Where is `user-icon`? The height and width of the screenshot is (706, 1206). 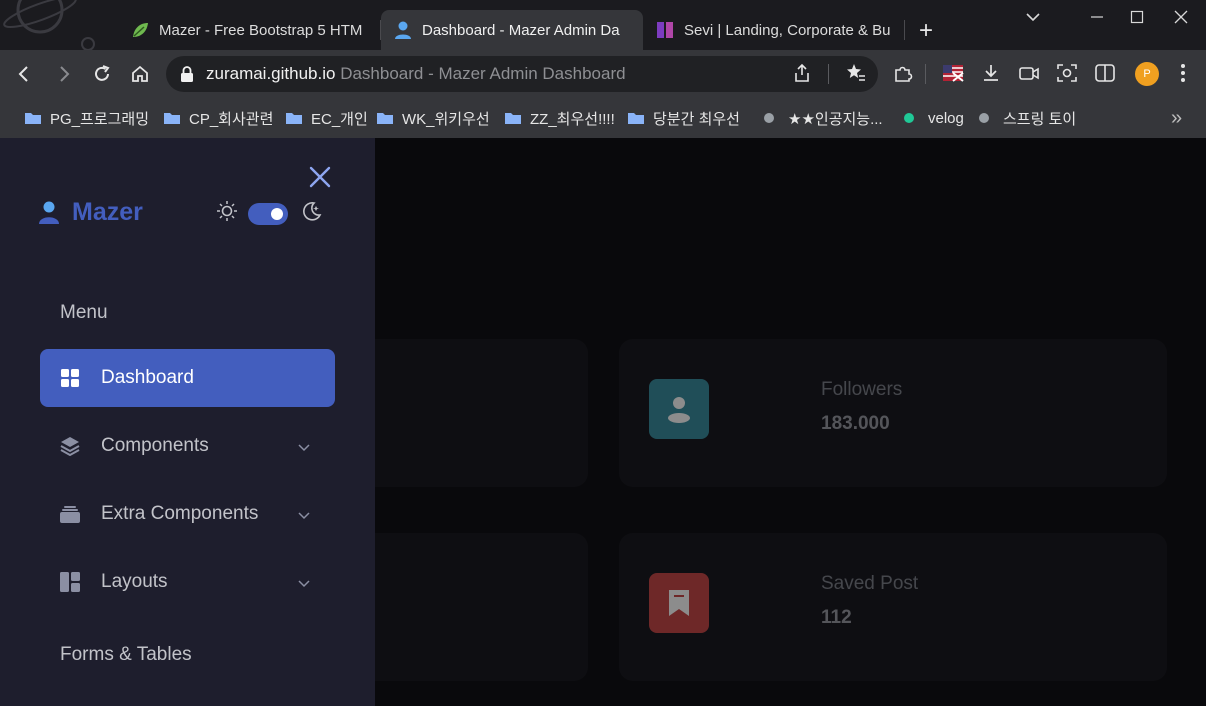 user-icon is located at coordinates (403, 30).